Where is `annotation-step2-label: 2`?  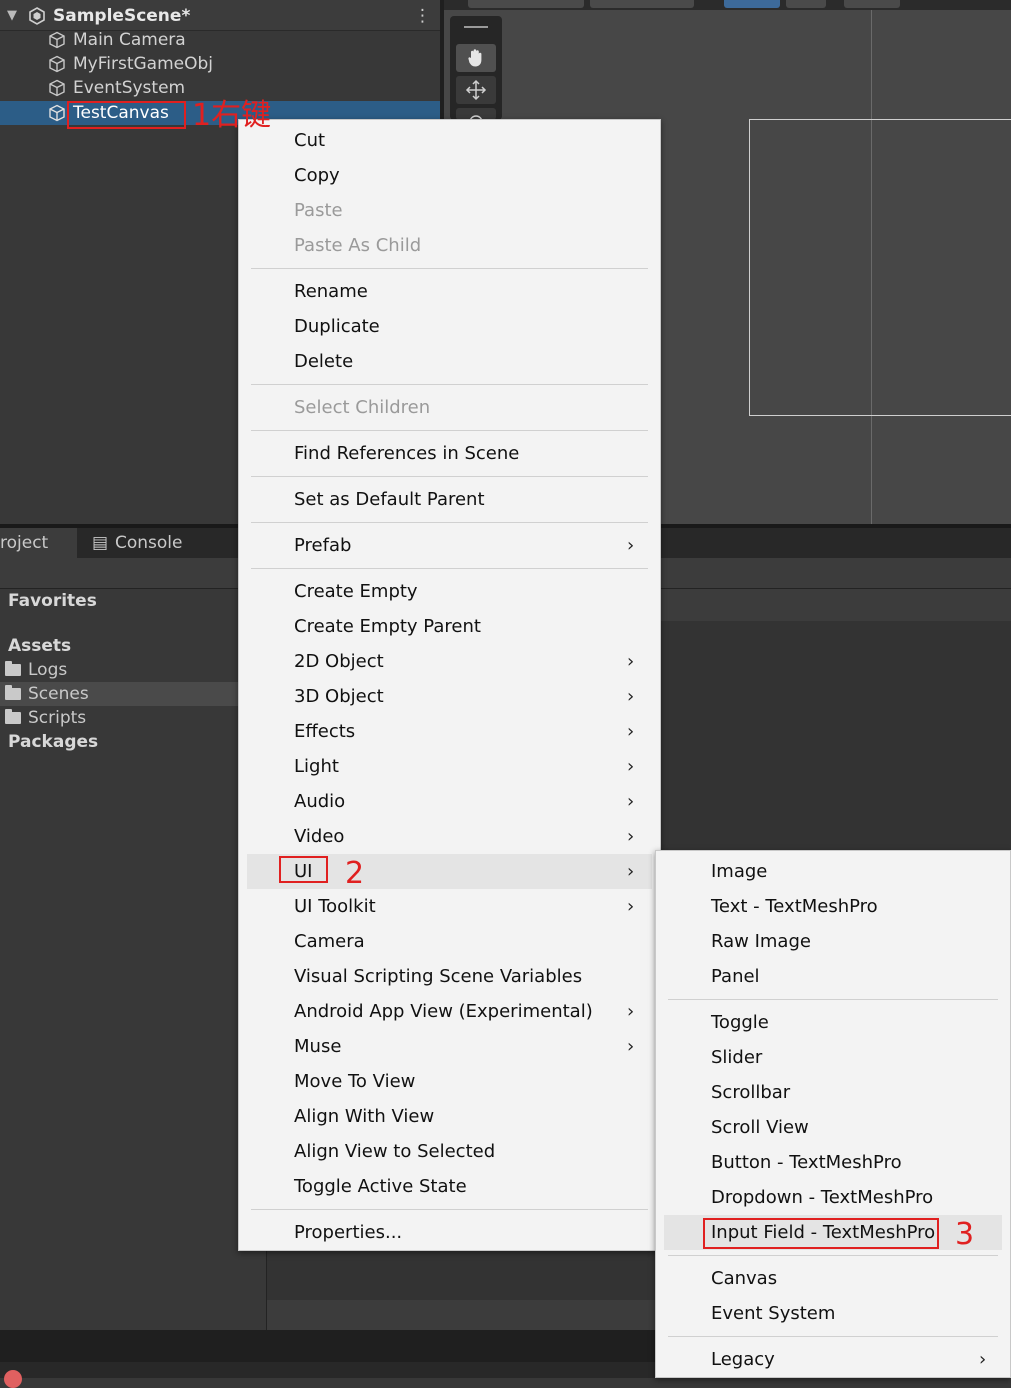
annotation-step2-label: 2 is located at coordinates (355, 873).